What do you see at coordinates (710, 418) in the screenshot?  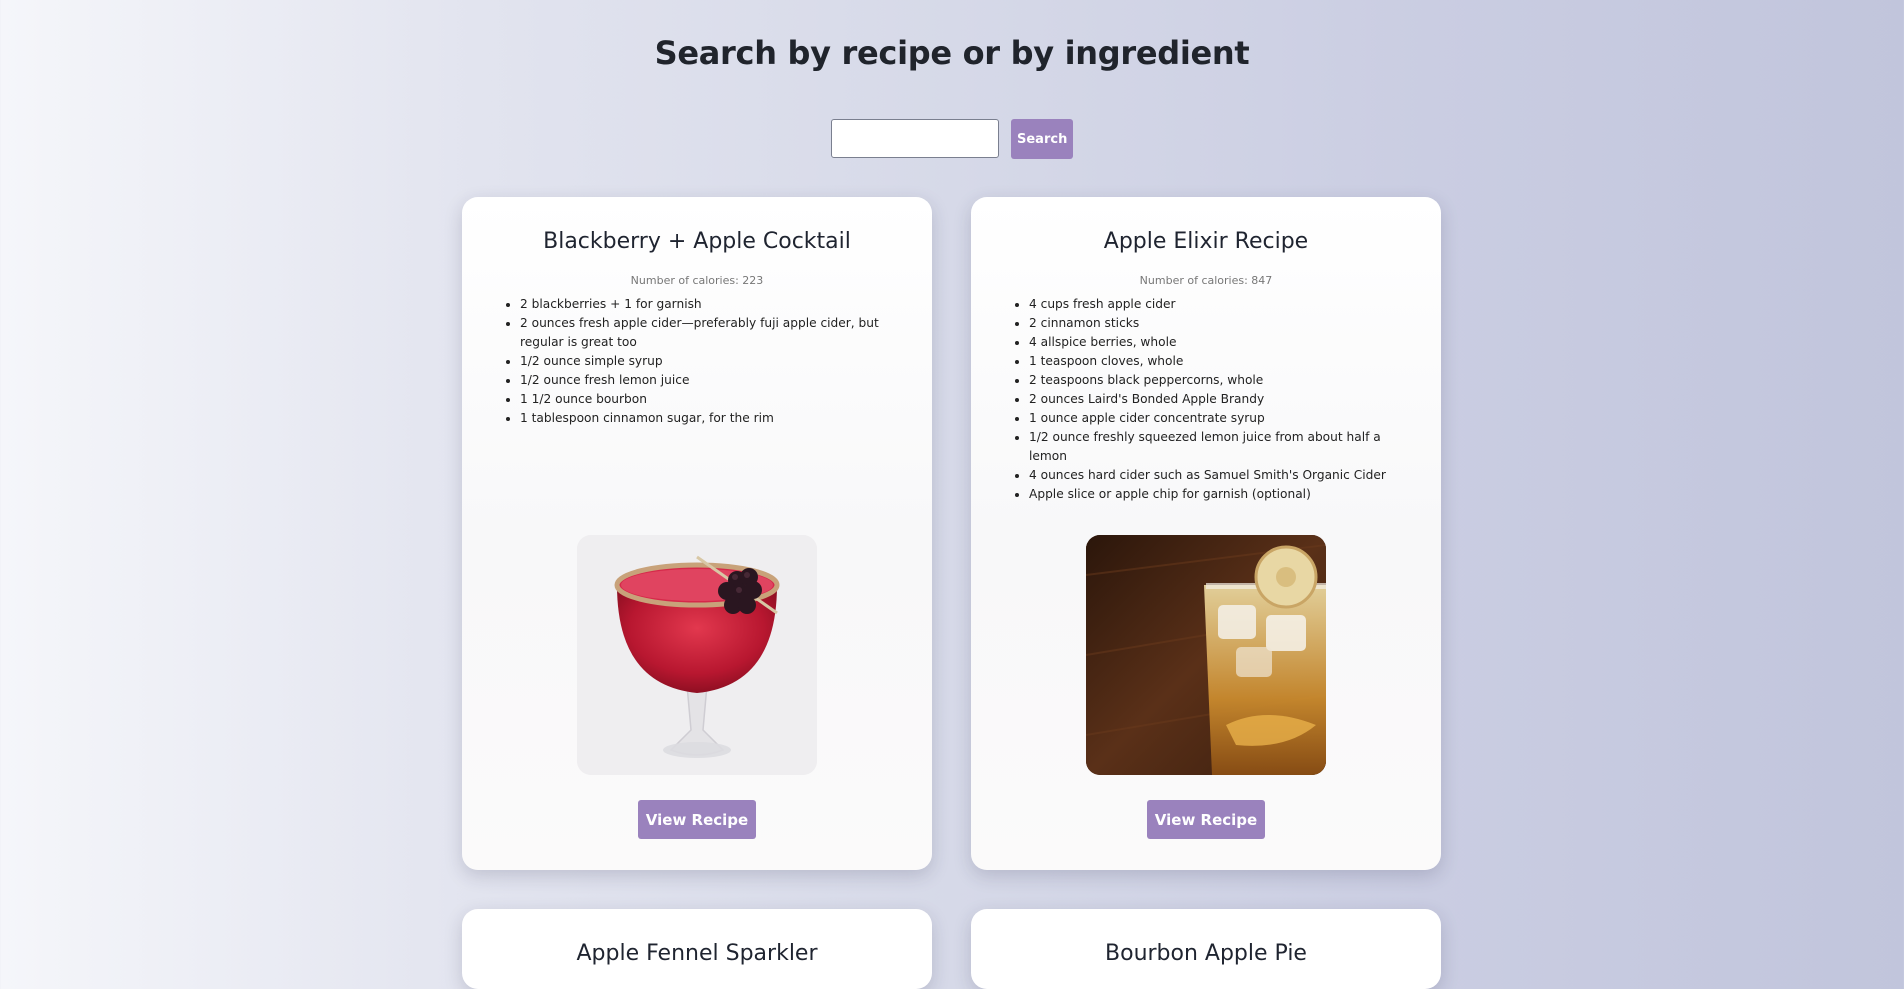 I see `ingredient-item: 1 tablespoon cinnamon sugar, for the rim` at bounding box center [710, 418].